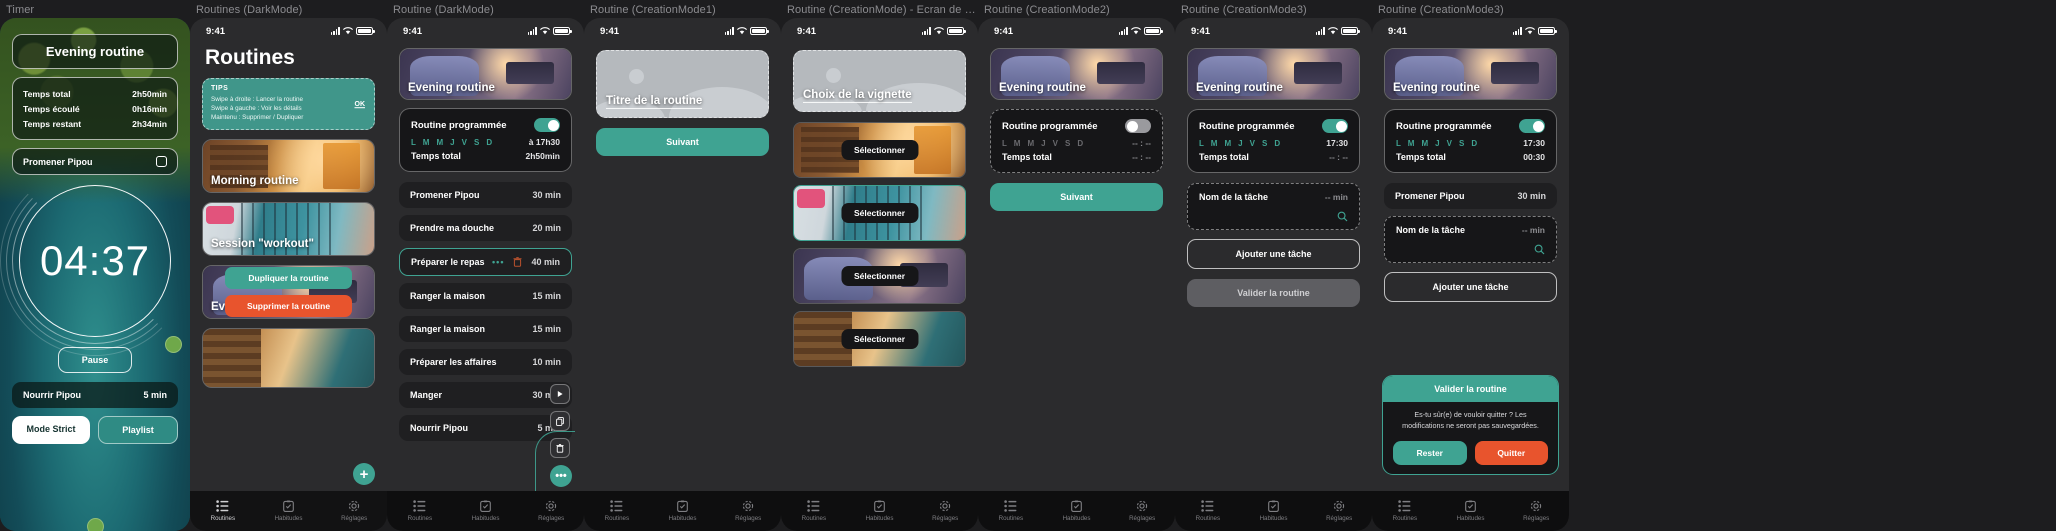 Image resolution: width=2056 pixels, height=531 pixels. What do you see at coordinates (485, 262) in the screenshot?
I see `task-row-selected: Préparer le repas ••• 40 min` at bounding box center [485, 262].